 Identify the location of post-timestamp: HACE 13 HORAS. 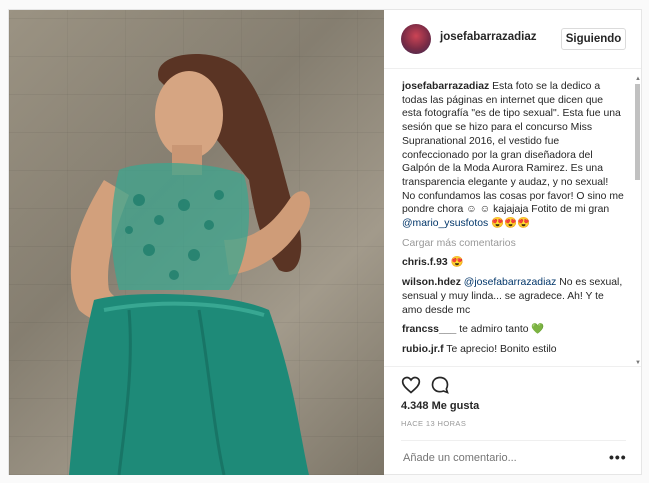
(433, 423).